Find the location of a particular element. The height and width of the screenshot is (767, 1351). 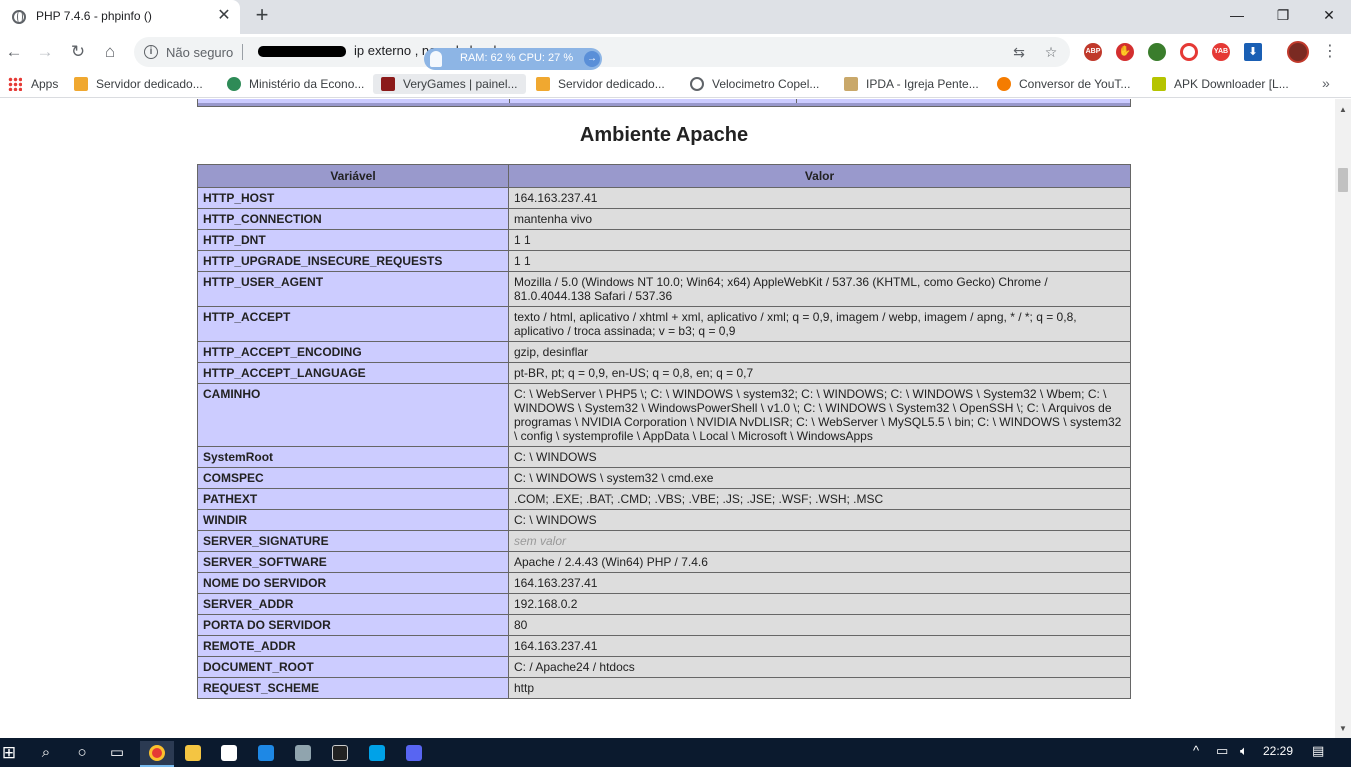

task-view-icon: ▭ is located at coordinates (117, 753).